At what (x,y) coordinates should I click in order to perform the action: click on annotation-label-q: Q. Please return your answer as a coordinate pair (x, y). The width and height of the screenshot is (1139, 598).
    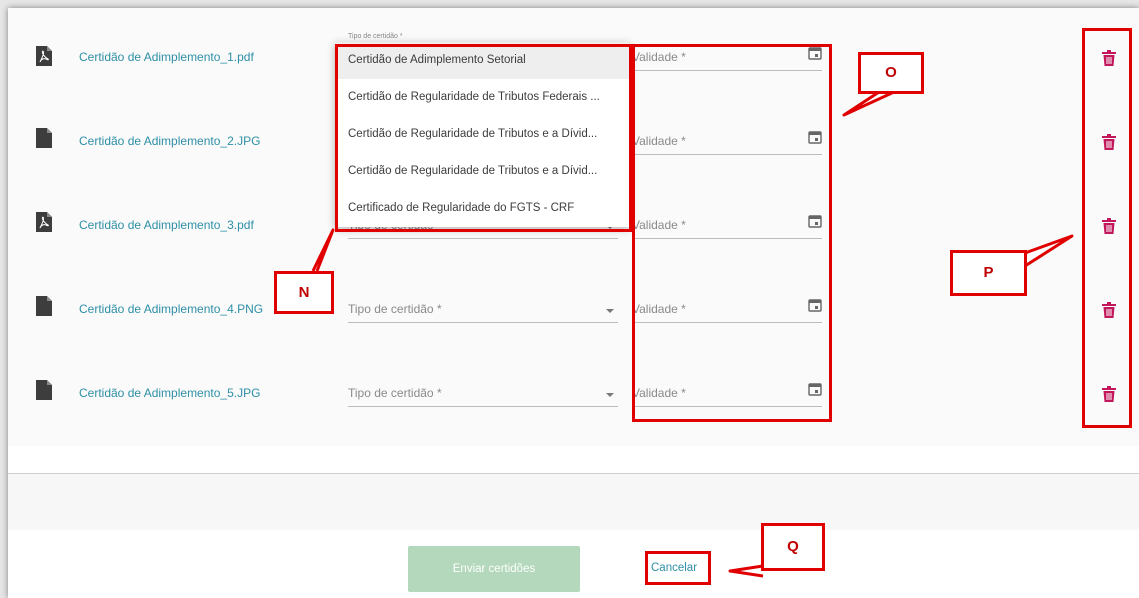
    Looking at the image, I should click on (793, 547).